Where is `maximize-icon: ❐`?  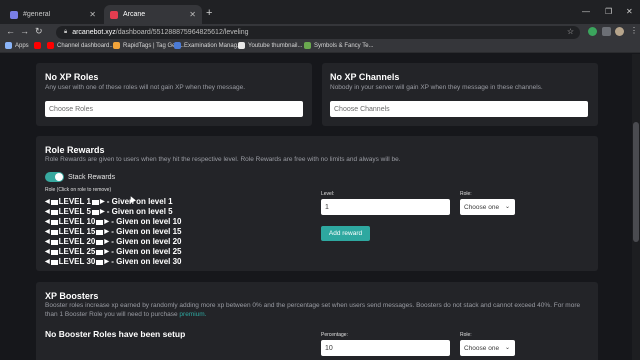
maximize-icon: ❐ is located at coordinates (608, 11).